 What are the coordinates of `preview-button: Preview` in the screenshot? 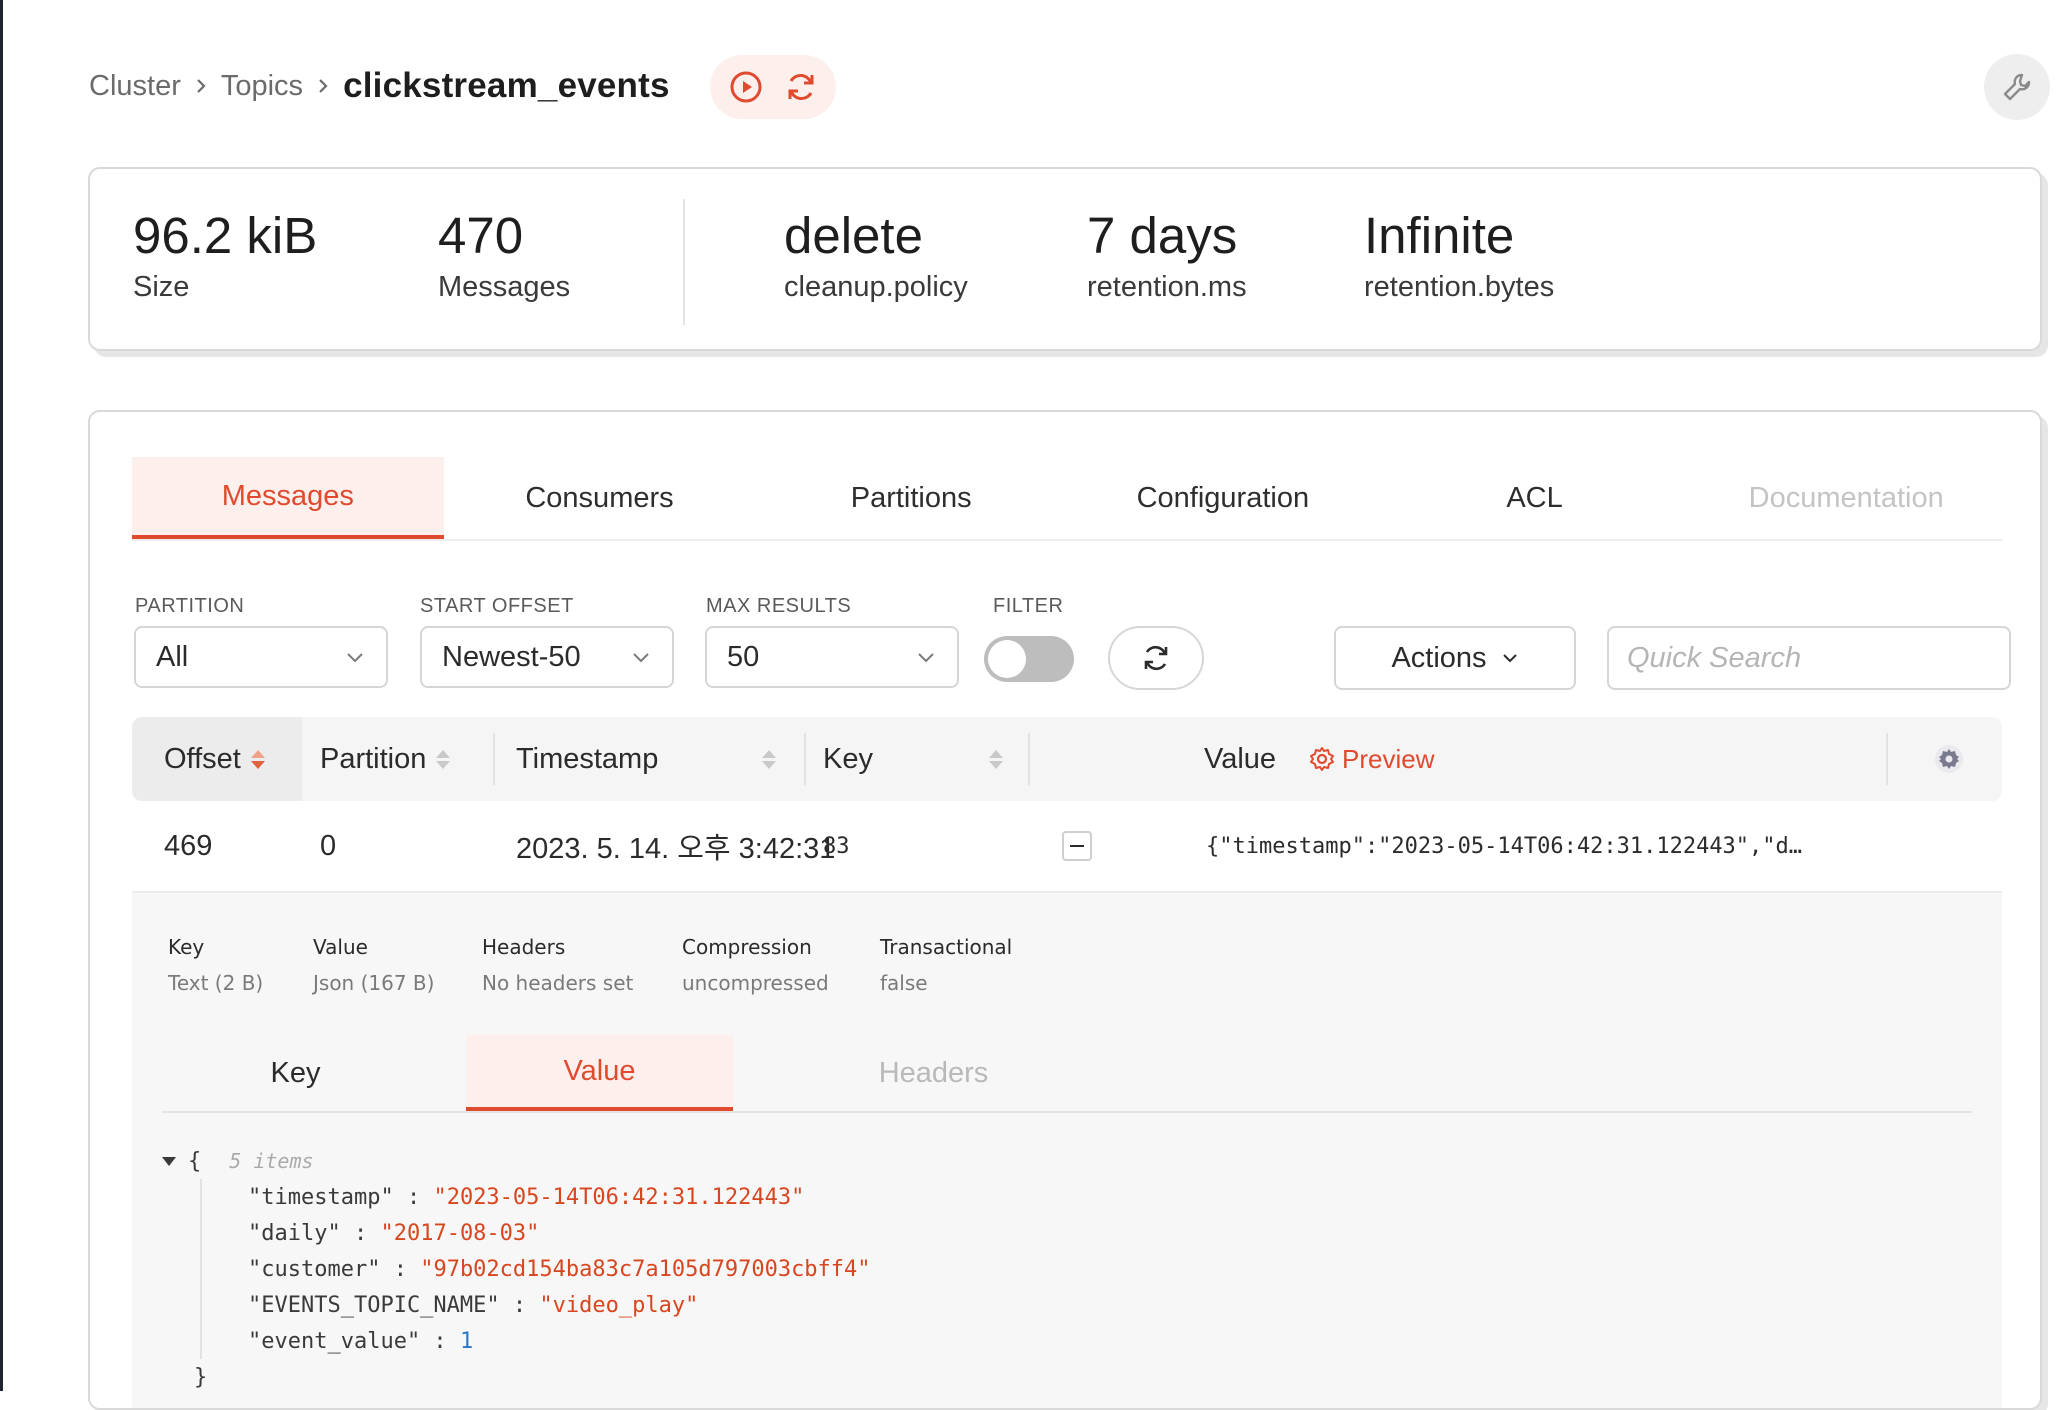 It's located at (1371, 759).